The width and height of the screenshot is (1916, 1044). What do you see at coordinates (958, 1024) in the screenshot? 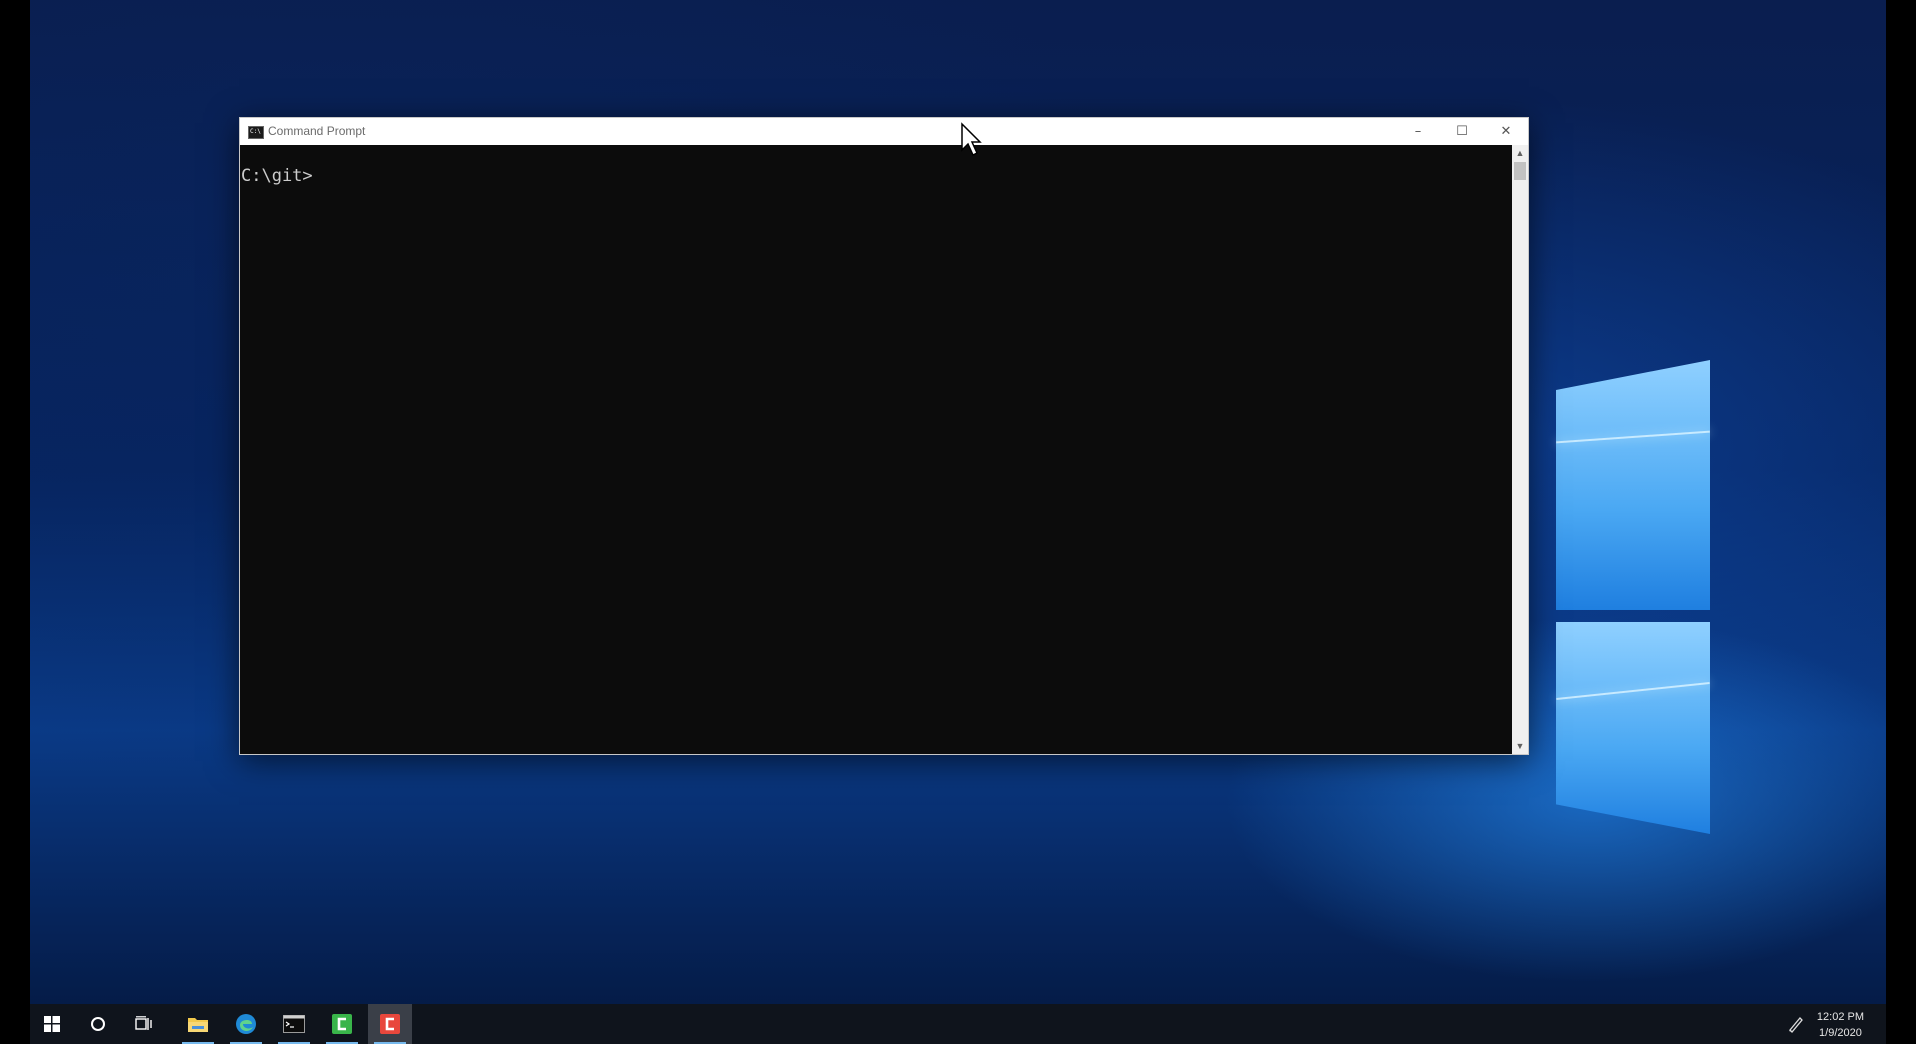
I see `taskbar: 12:02 PM 1/9/2020` at bounding box center [958, 1024].